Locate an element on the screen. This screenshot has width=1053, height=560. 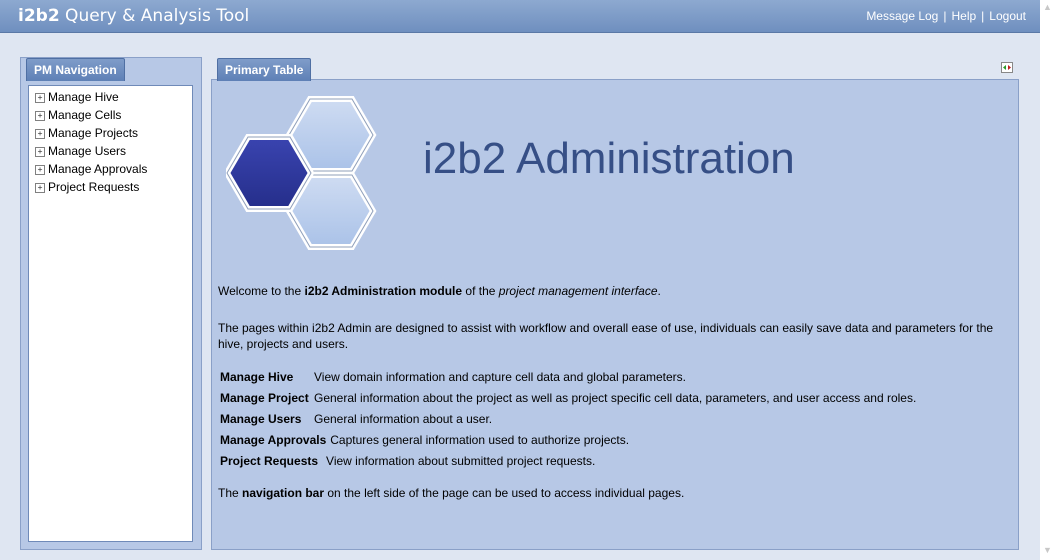
logo-title: i2b2 Administration is located at coordinates (609, 158).